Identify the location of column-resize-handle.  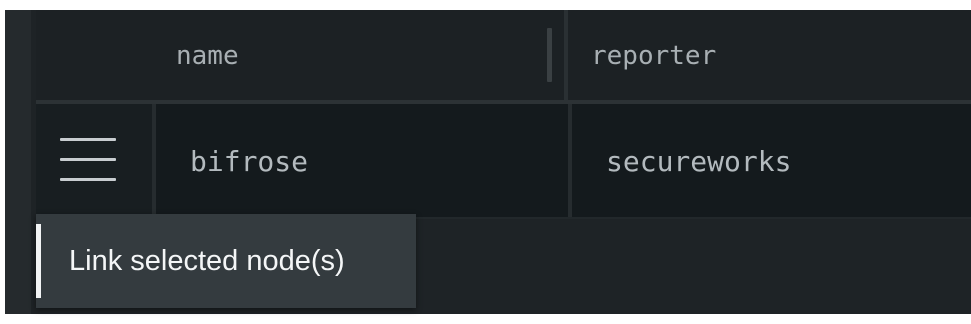
(549, 55).